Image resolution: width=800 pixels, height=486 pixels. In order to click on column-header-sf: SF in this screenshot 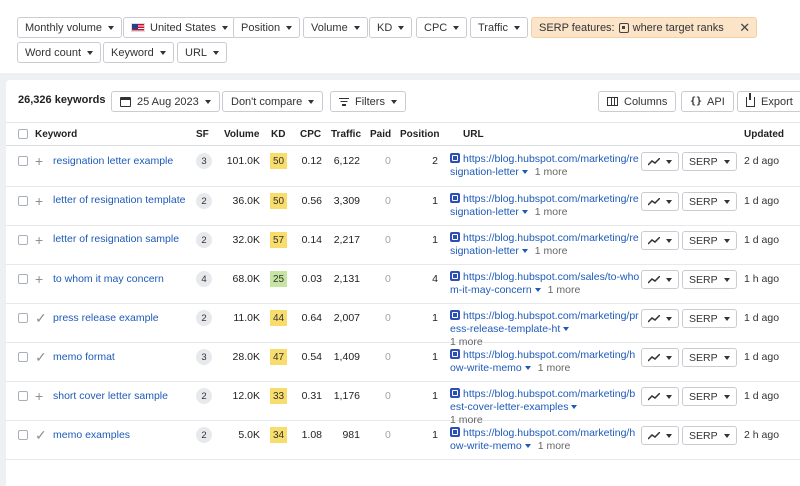, I will do `click(202, 134)`.